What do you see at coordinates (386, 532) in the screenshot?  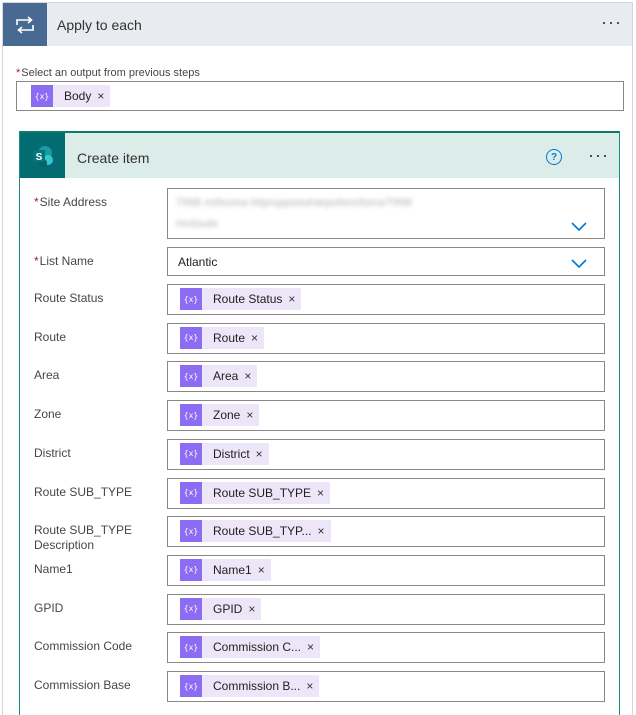 I see `field-input: {x} Route SUB_TYP... ×` at bounding box center [386, 532].